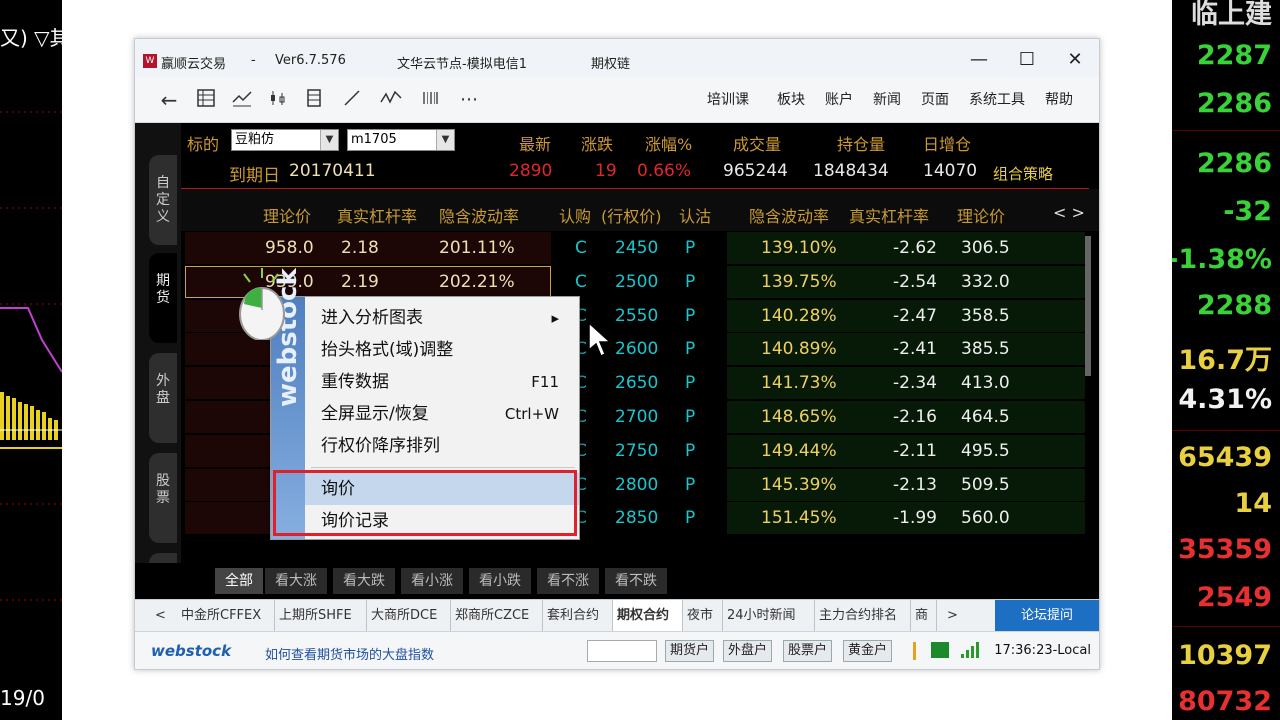  Describe the element at coordinates (648, 615) in the screenshot. I see `market-tab: 期权合约` at that location.